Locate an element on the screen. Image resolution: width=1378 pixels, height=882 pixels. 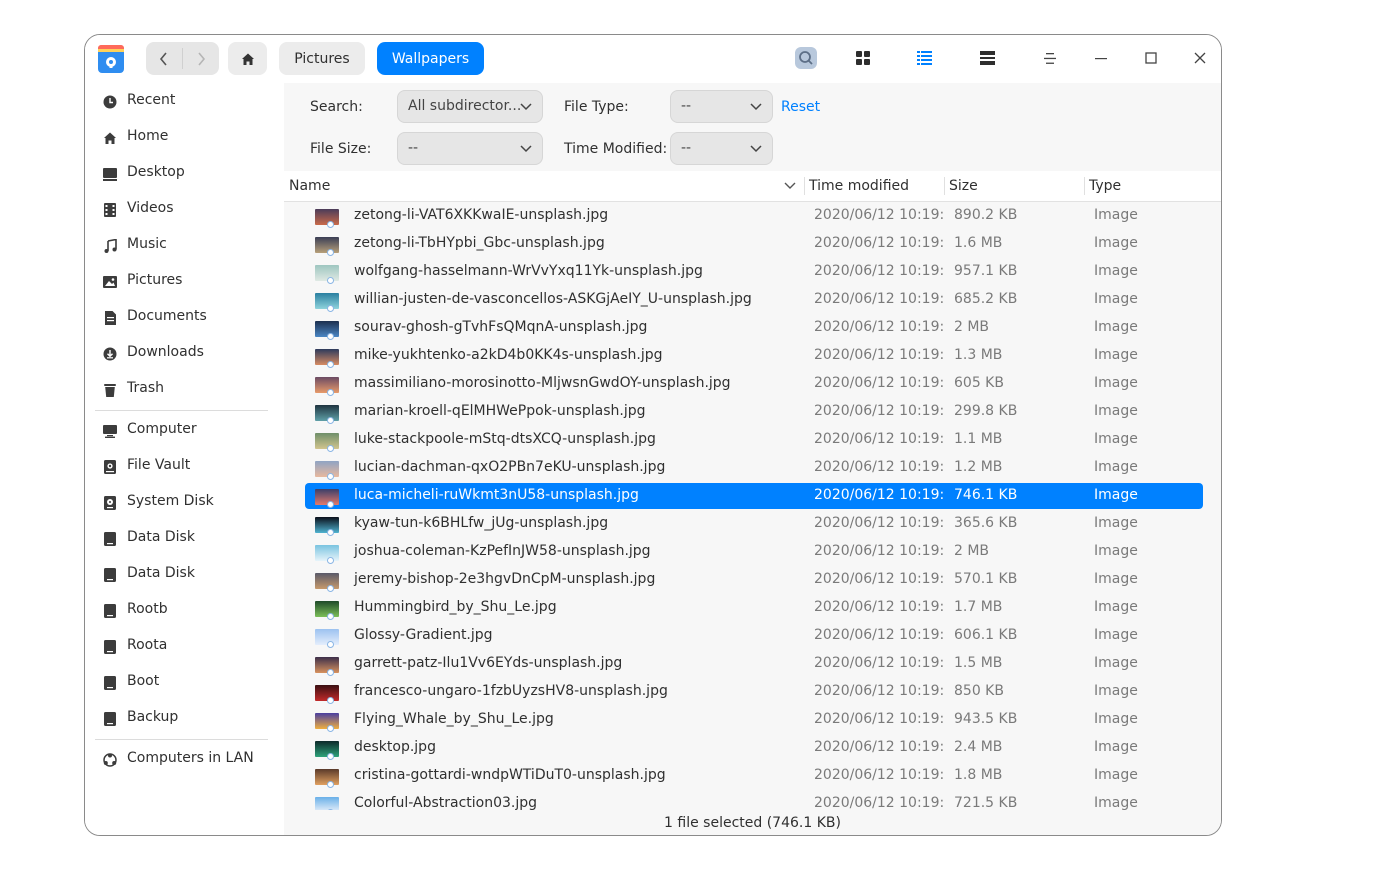
minimize-button is located at coordinates (1101, 58).